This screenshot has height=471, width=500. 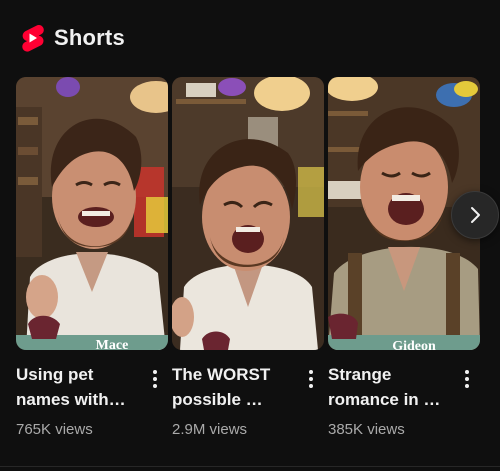 I want to click on view-count: 2.9M views, so click(x=210, y=429).